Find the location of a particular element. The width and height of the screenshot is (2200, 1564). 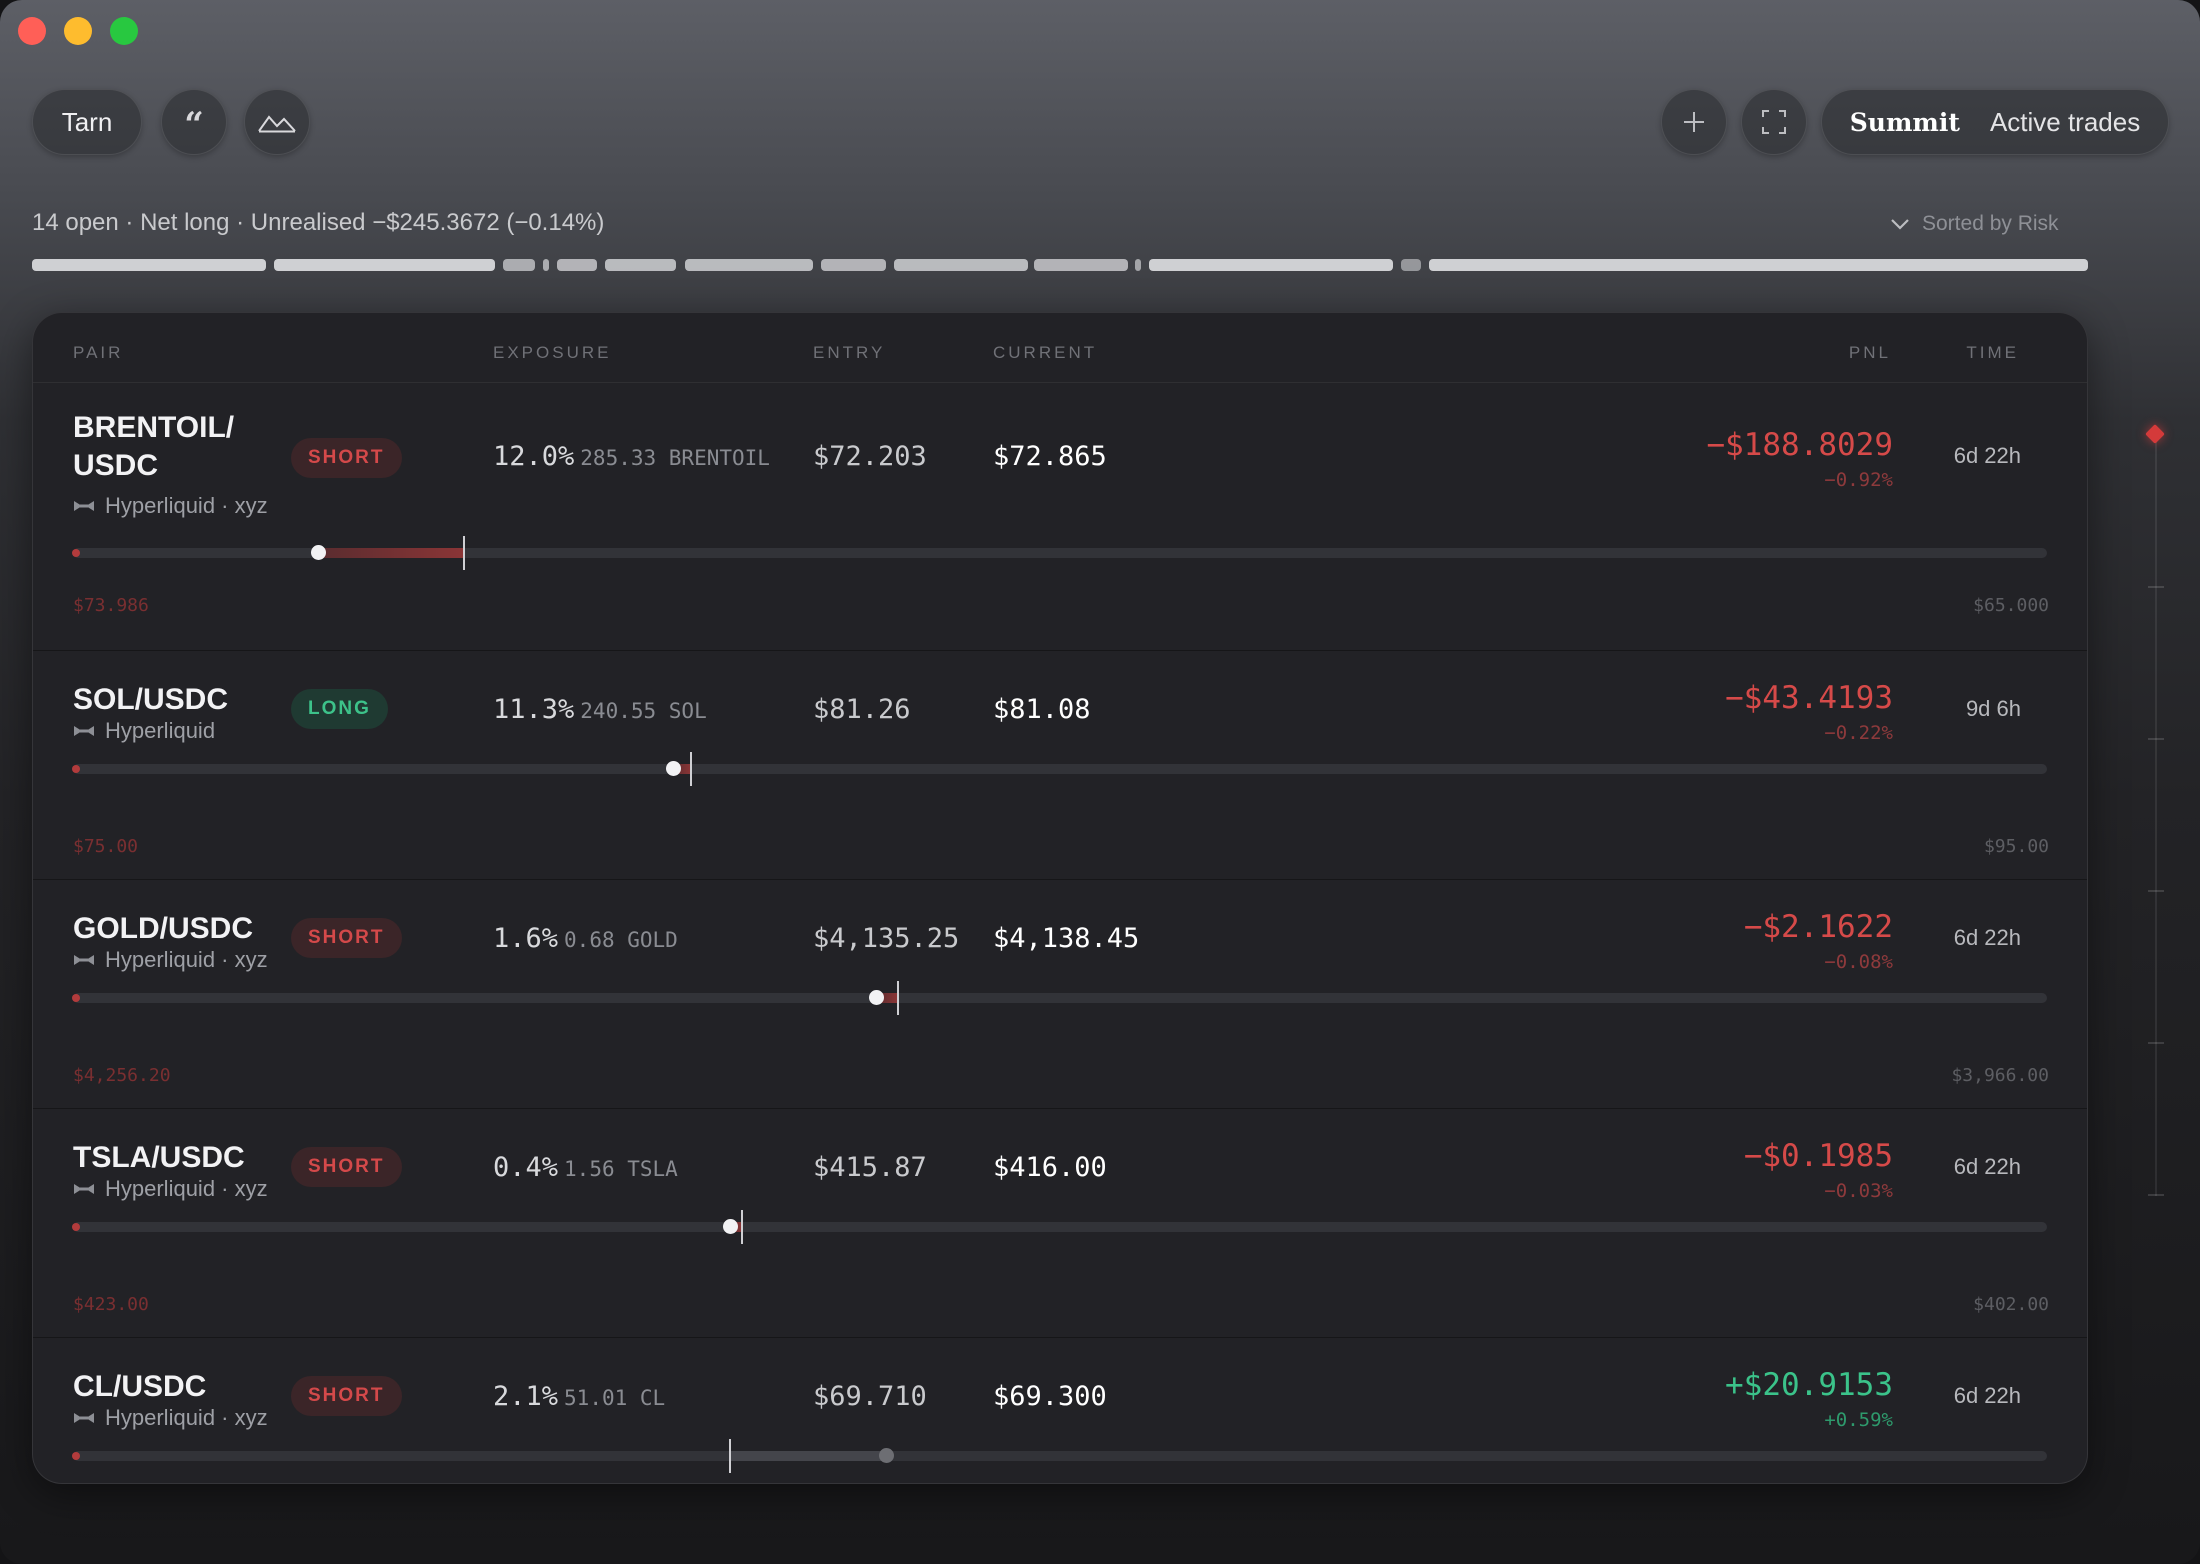

tarn-button: Tarn is located at coordinates (87, 122).